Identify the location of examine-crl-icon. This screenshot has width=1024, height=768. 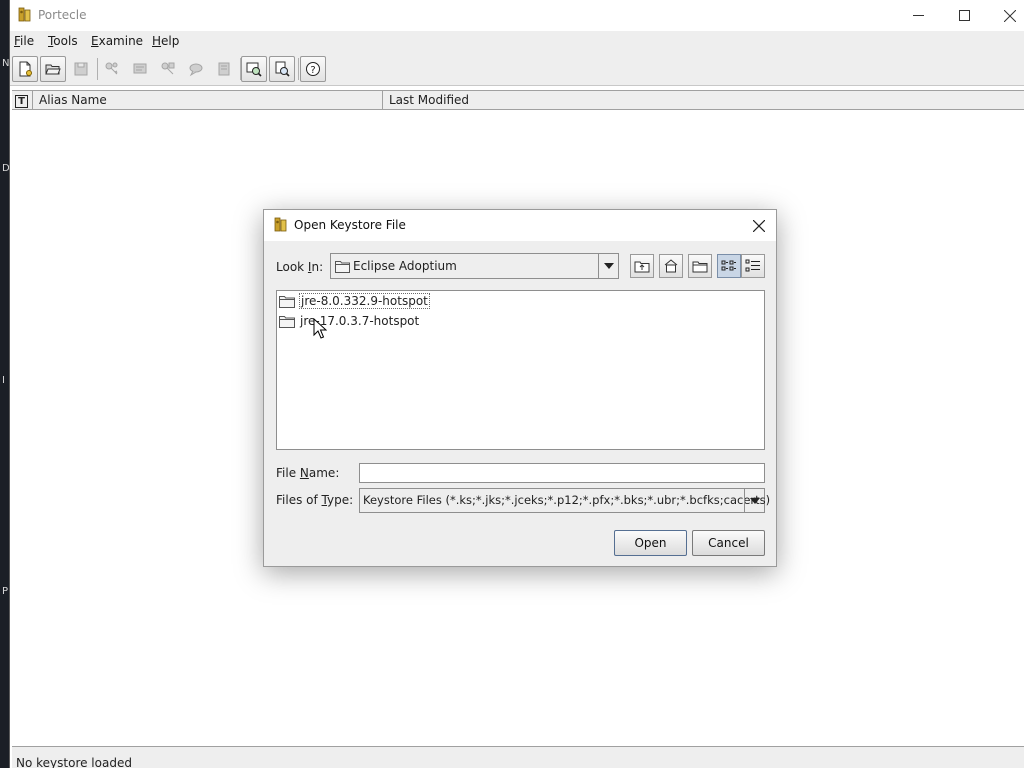
(282, 69).